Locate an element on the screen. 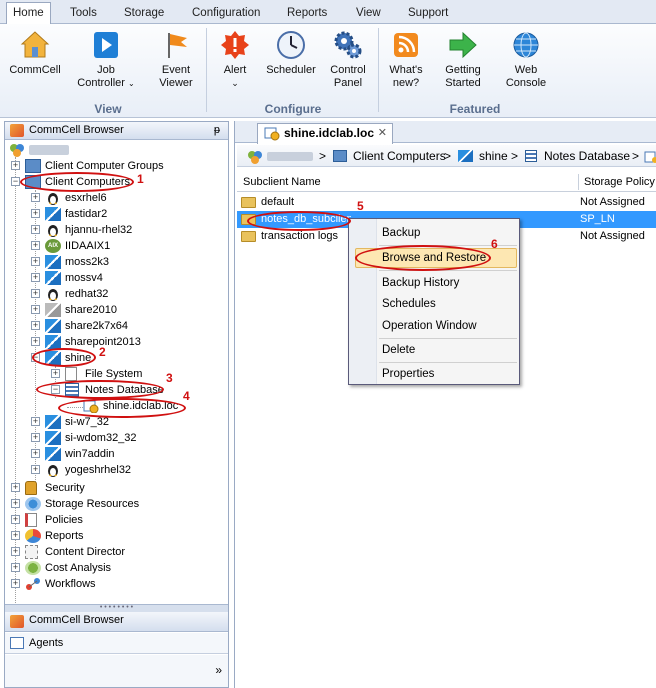 This screenshot has height=688, width=656. menu-item-backup-history: Backup History is located at coordinates (420, 283).